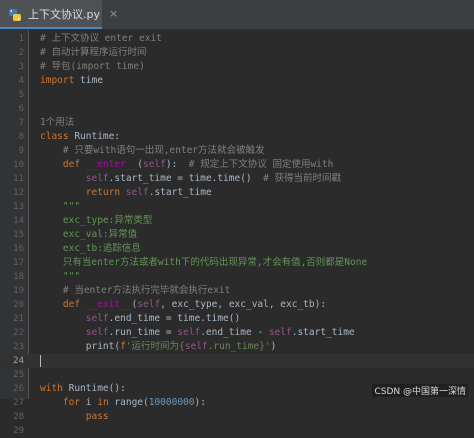 The height and width of the screenshot is (438, 474). Describe the element at coordinates (71, 276) in the screenshot. I see `code-token: """` at that location.